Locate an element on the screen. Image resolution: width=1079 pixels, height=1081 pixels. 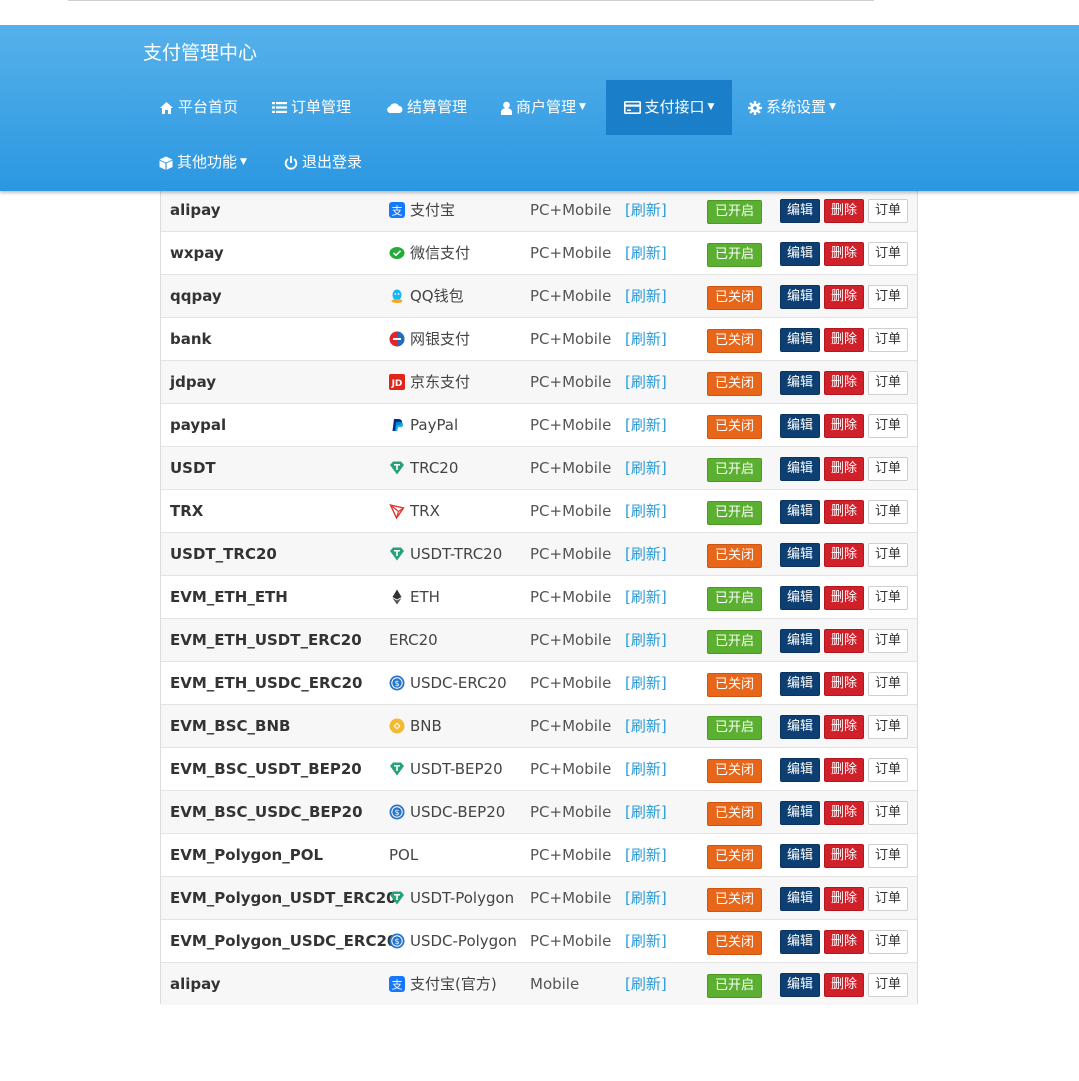
nav-settlement: 结算管理 is located at coordinates (426, 107).